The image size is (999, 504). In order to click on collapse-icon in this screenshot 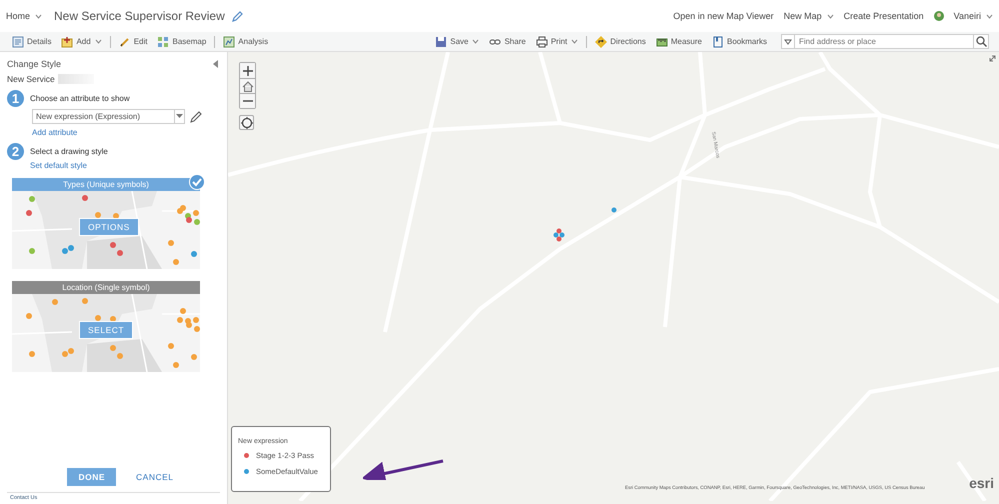, I will do `click(215, 64)`.